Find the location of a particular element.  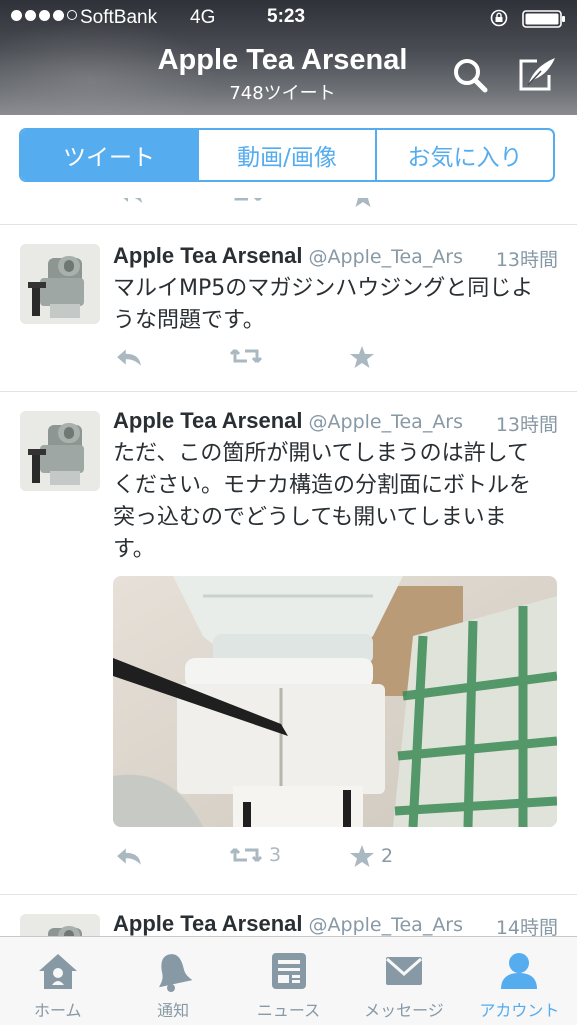

tab-news: ニュース is located at coordinates (288, 981).